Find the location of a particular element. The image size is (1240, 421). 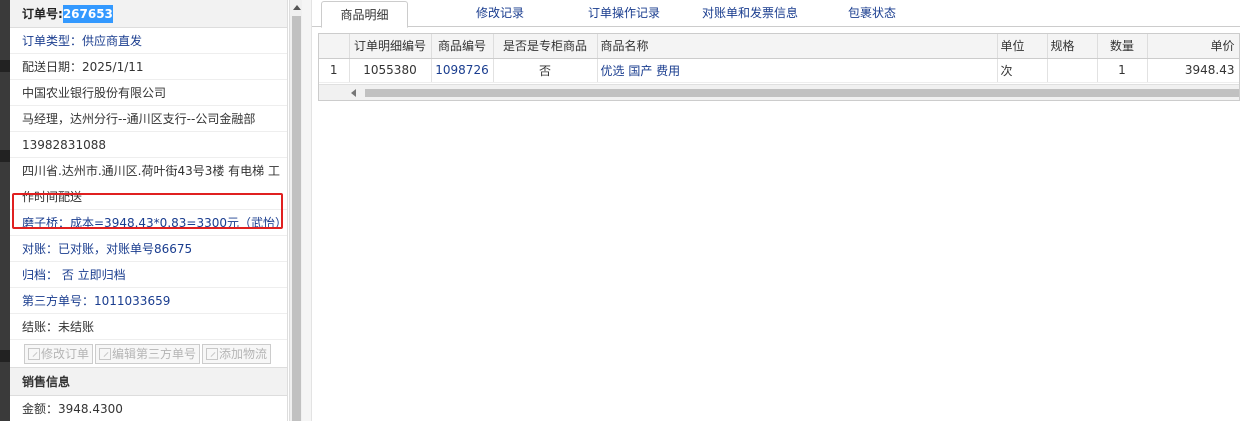

col-header-spec: 规格 is located at coordinates (1072, 46).